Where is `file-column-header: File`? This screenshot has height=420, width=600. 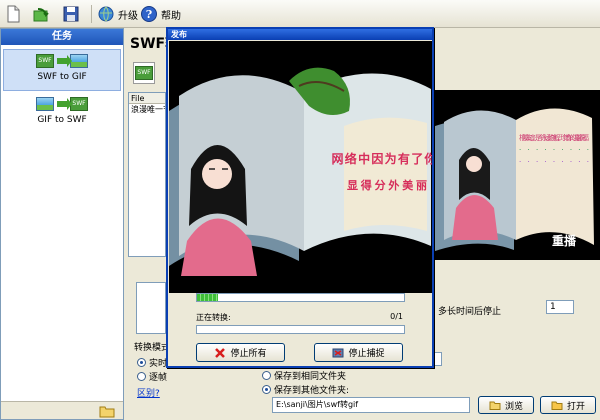 file-column-header: File is located at coordinates (147, 98).